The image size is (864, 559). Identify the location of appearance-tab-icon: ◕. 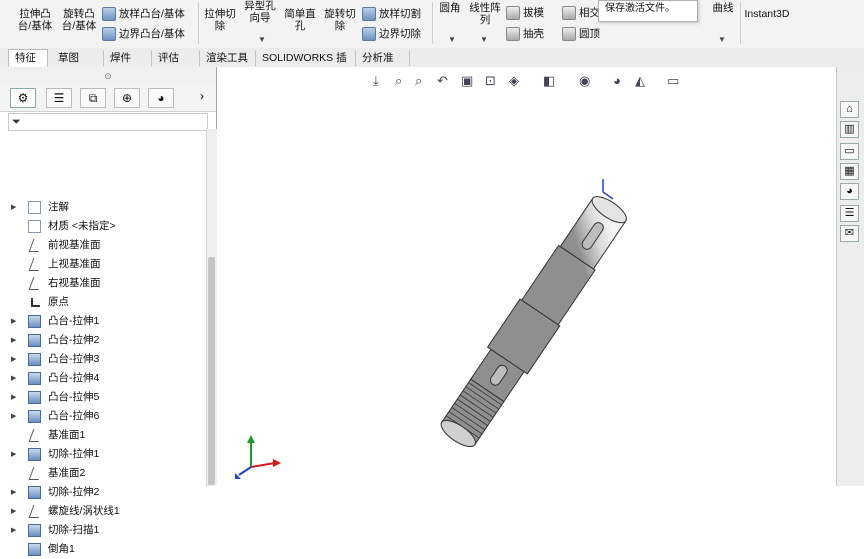
(161, 98).